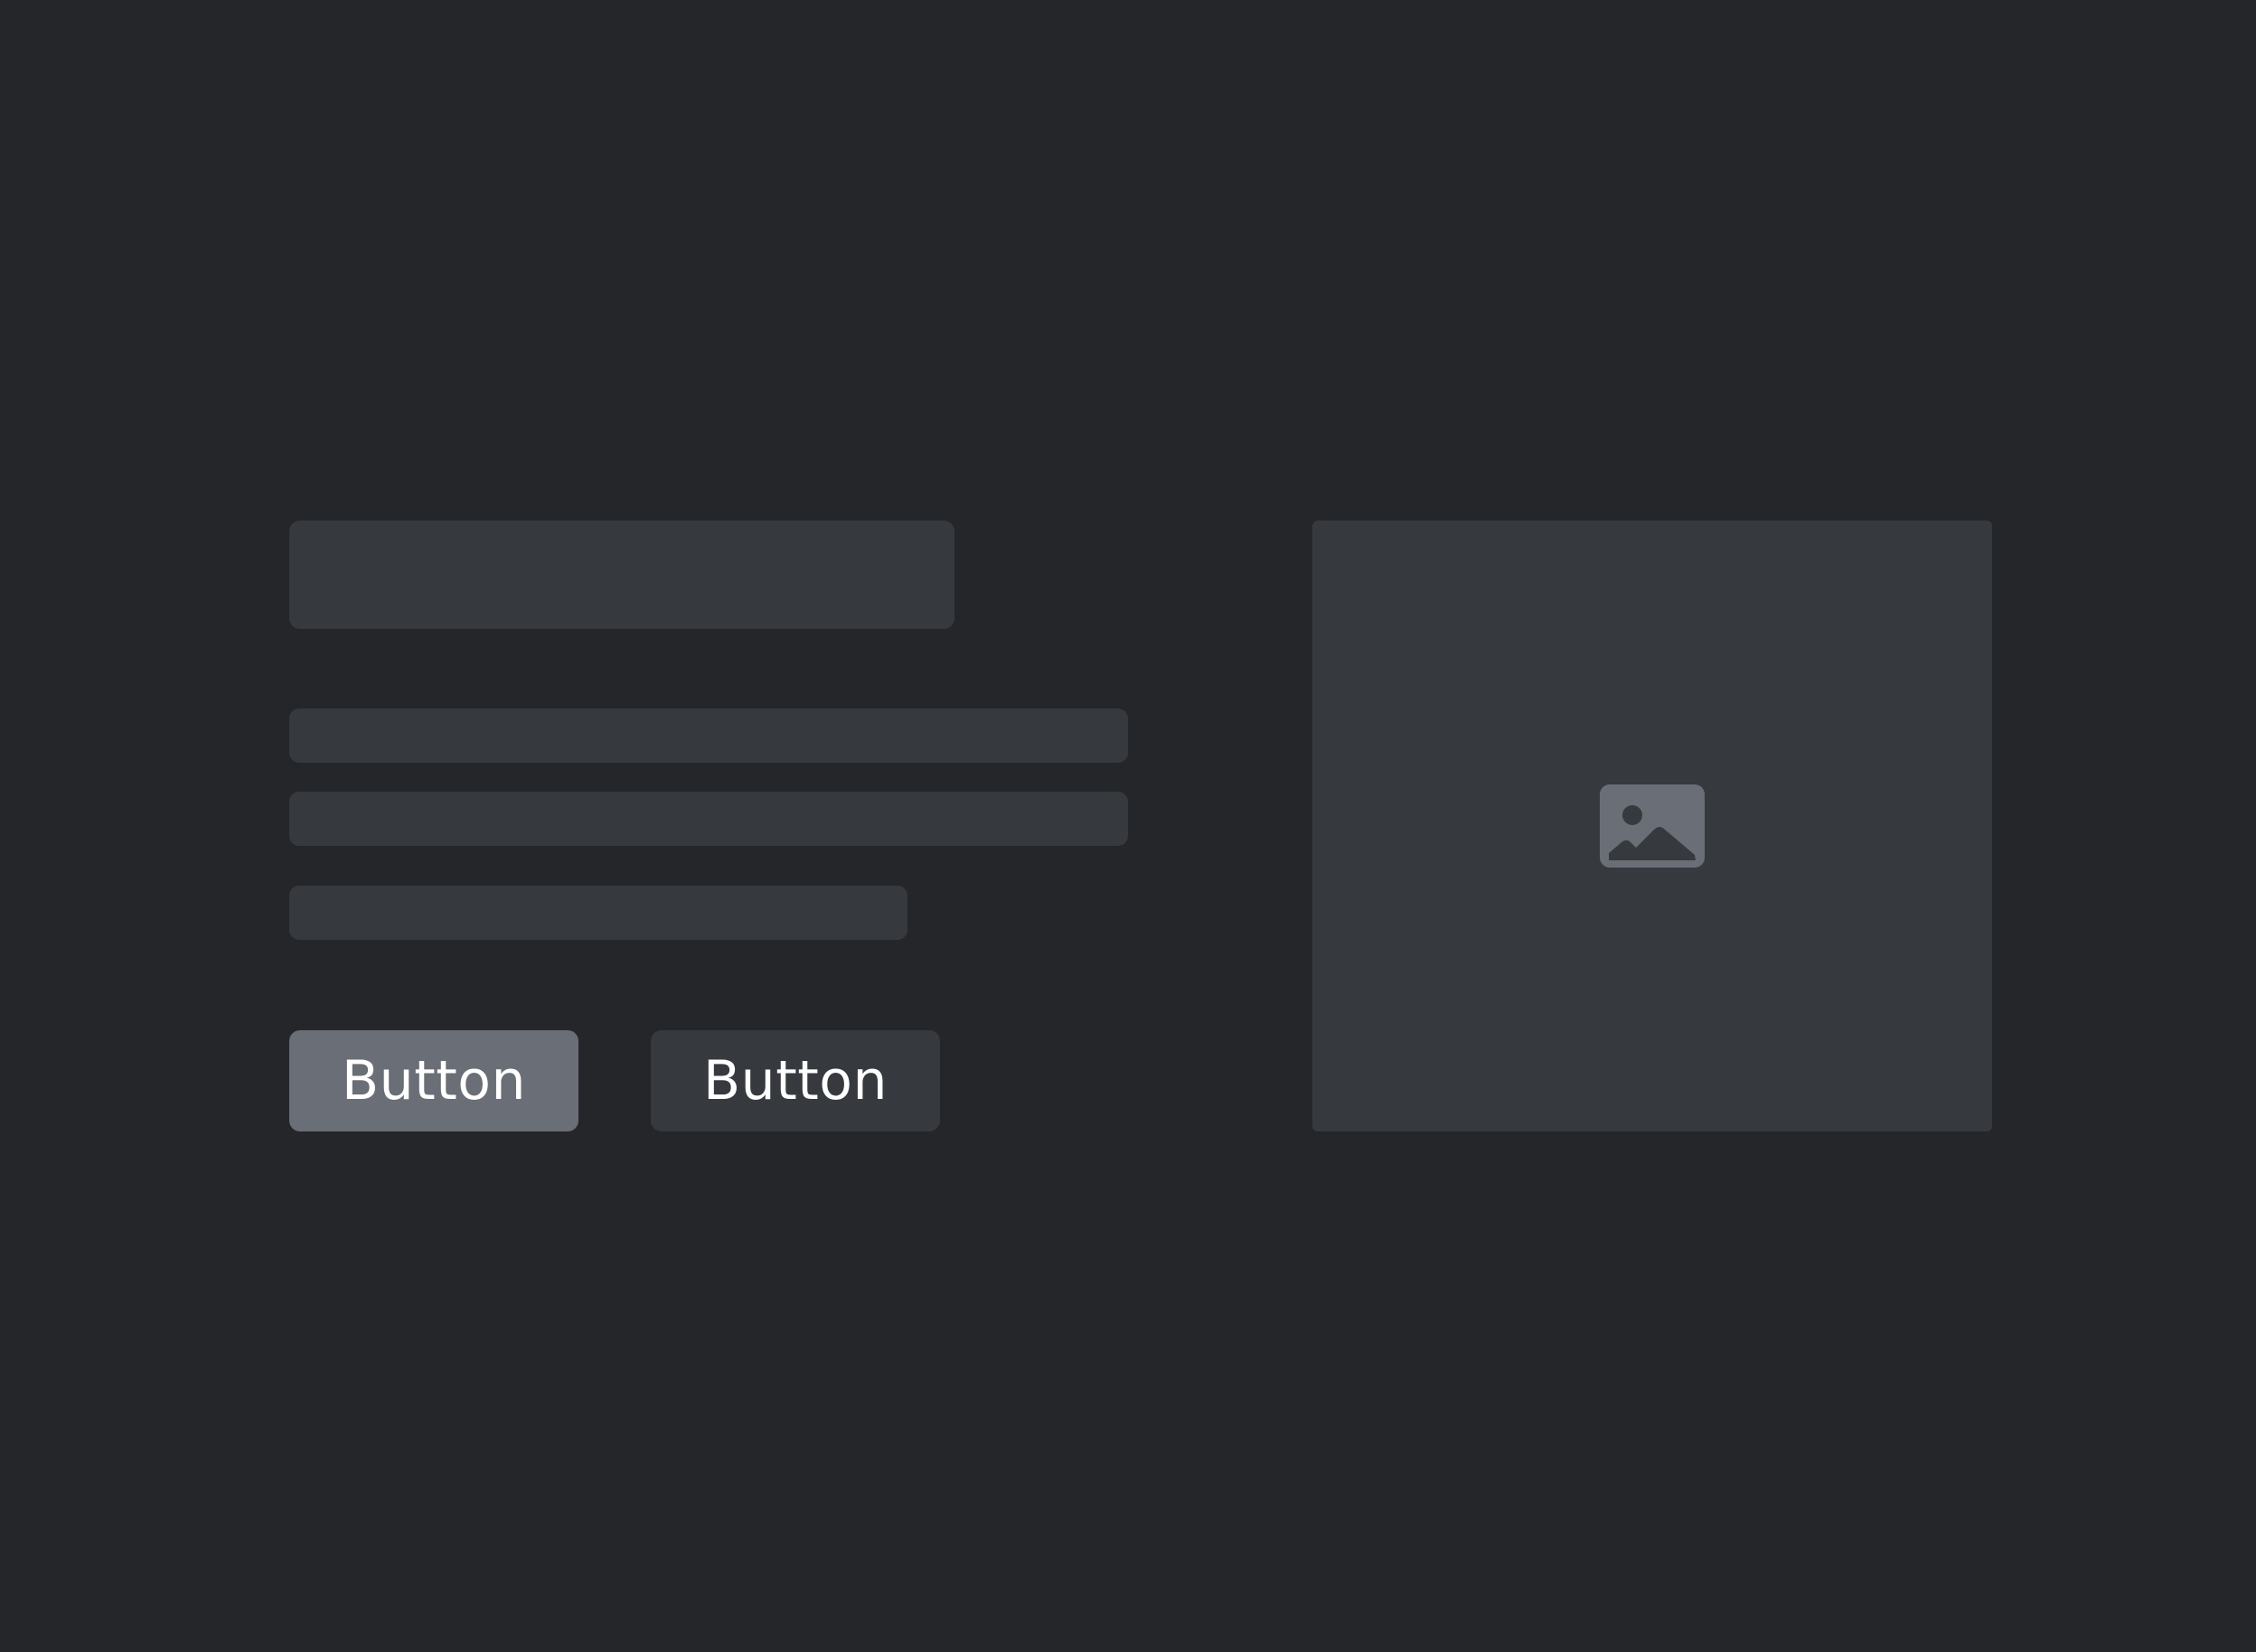 This screenshot has height=1652, width=2256. I want to click on heading-placeholder, so click(621, 575).